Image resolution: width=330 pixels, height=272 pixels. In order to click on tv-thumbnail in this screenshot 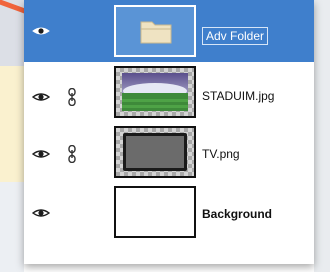, I will do `click(155, 152)`.